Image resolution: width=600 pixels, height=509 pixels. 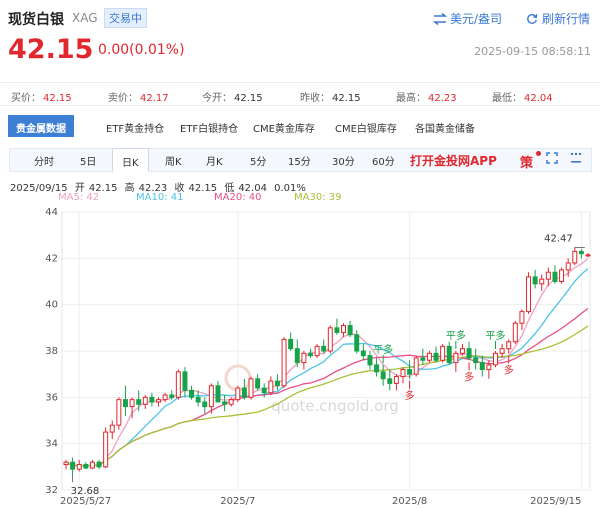 What do you see at coordinates (538, 153) in the screenshot?
I see `notification-dot` at bounding box center [538, 153].